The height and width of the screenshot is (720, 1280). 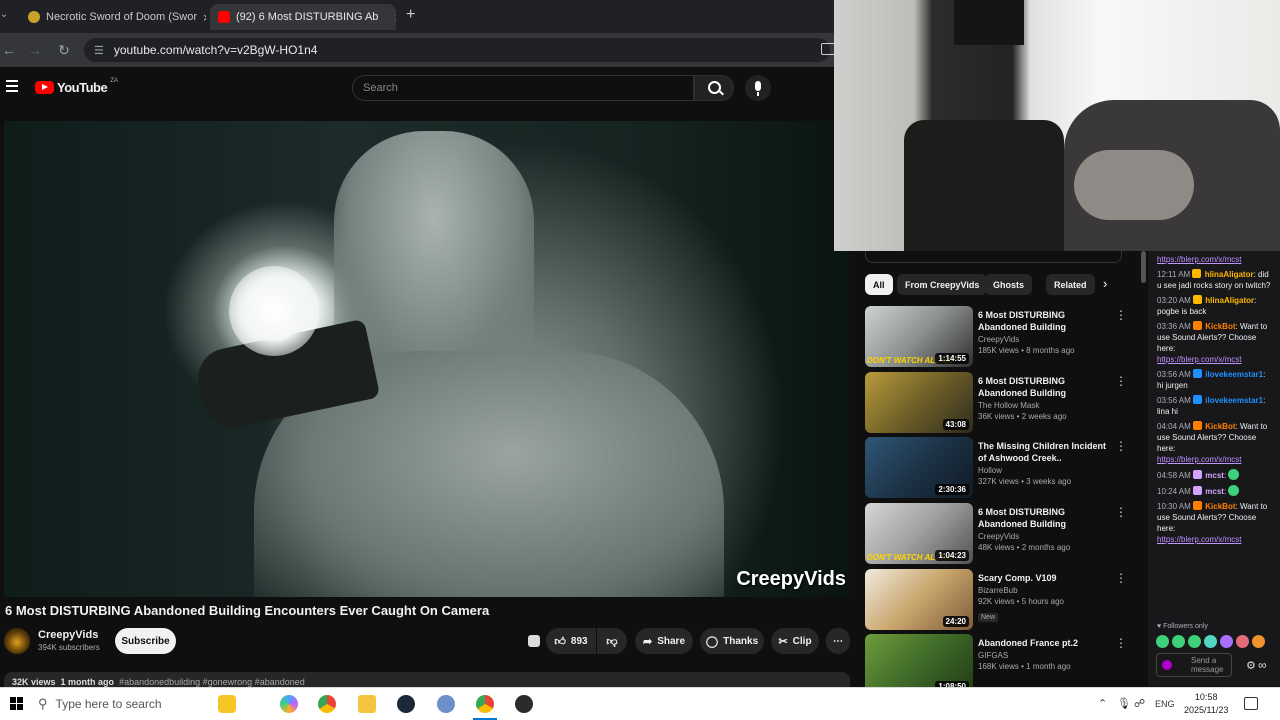 I want to click on like-button: 👍︎ 893, so click(x=571, y=641).